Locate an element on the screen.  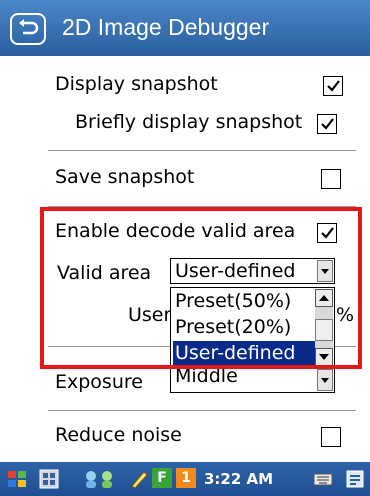
enable-decode-valid-area-label: Enable decode valid area is located at coordinates (175, 231).